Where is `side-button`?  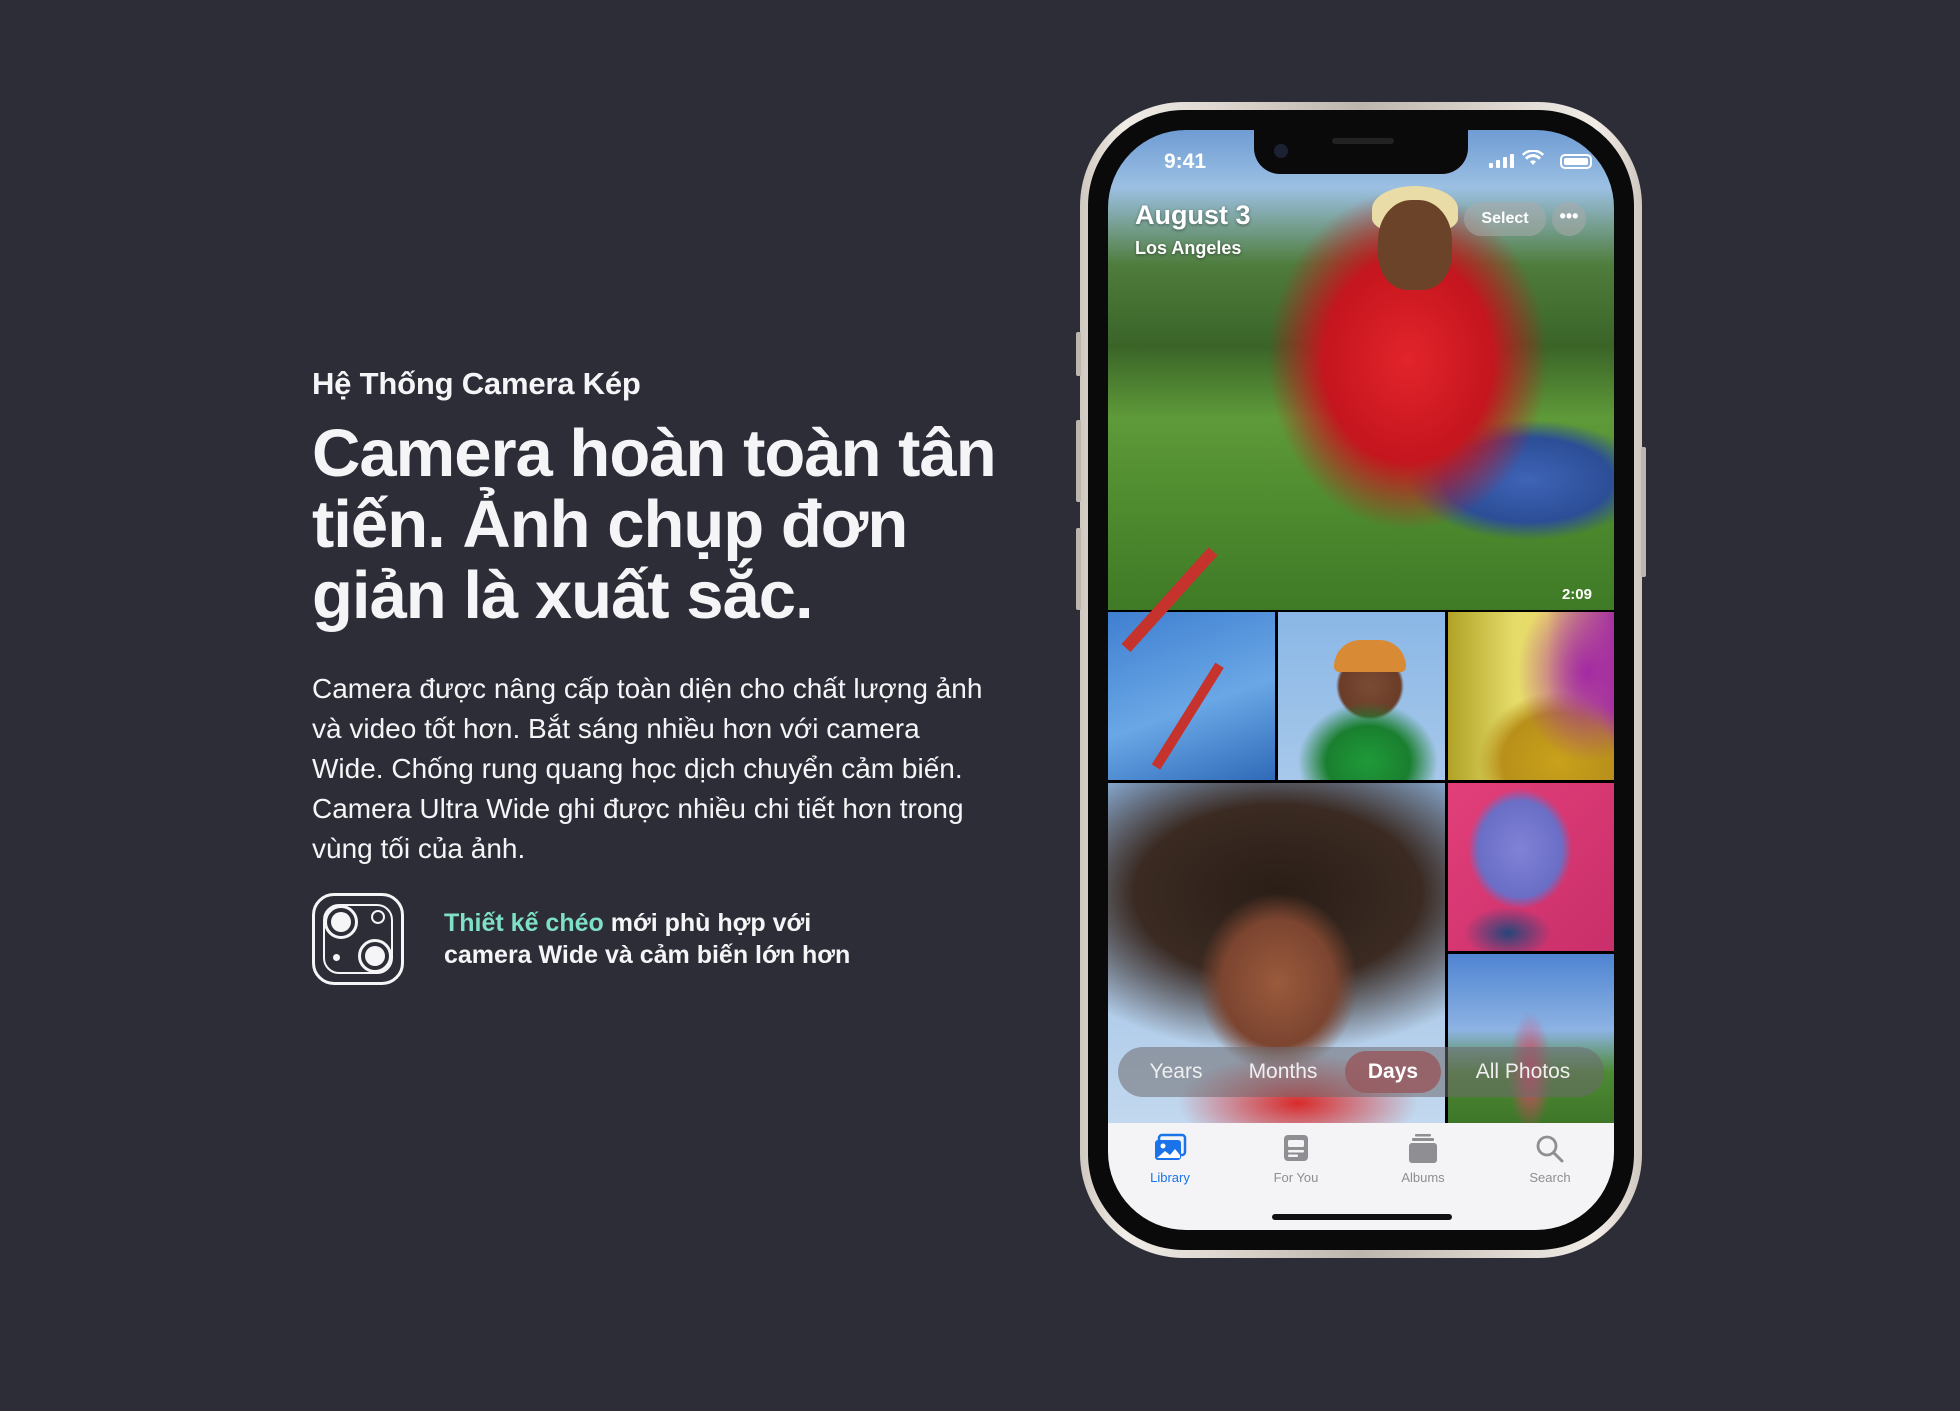
side-button is located at coordinates (1643, 512).